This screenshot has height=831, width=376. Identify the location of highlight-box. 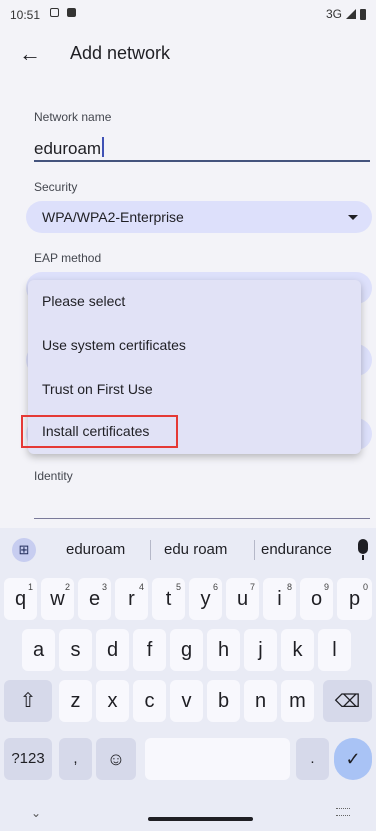
(99, 431).